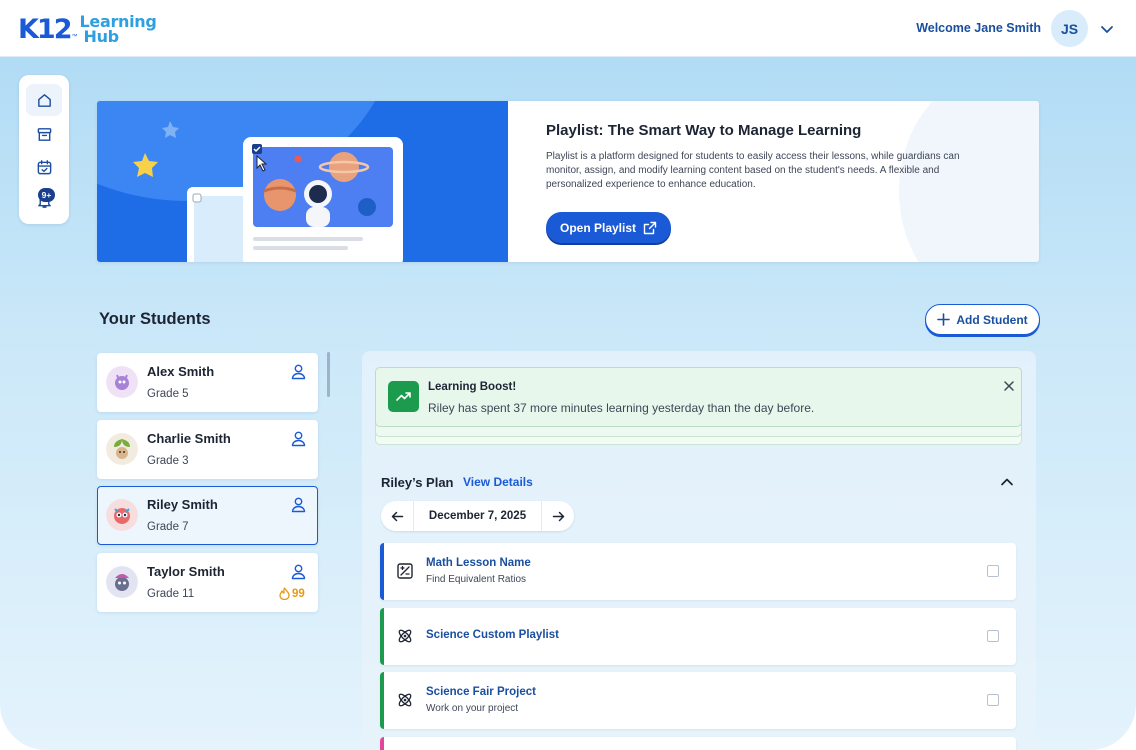 The width and height of the screenshot is (1136, 750). I want to click on next-day-button, so click(557, 516).